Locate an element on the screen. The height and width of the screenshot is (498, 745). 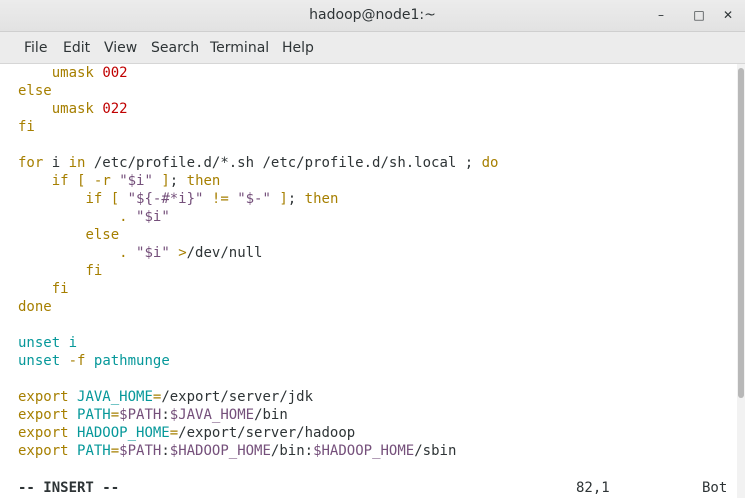
menu-view: View is located at coordinates (120, 48).